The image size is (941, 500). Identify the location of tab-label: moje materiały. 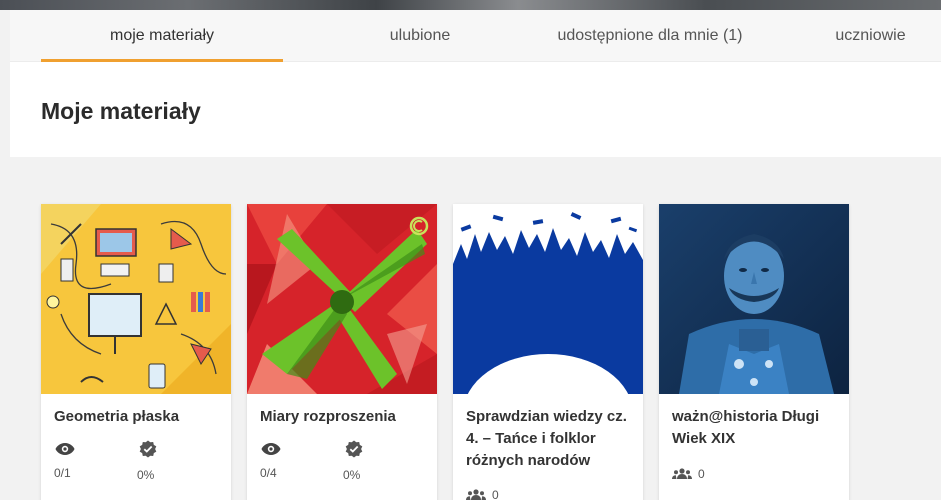
(162, 35).